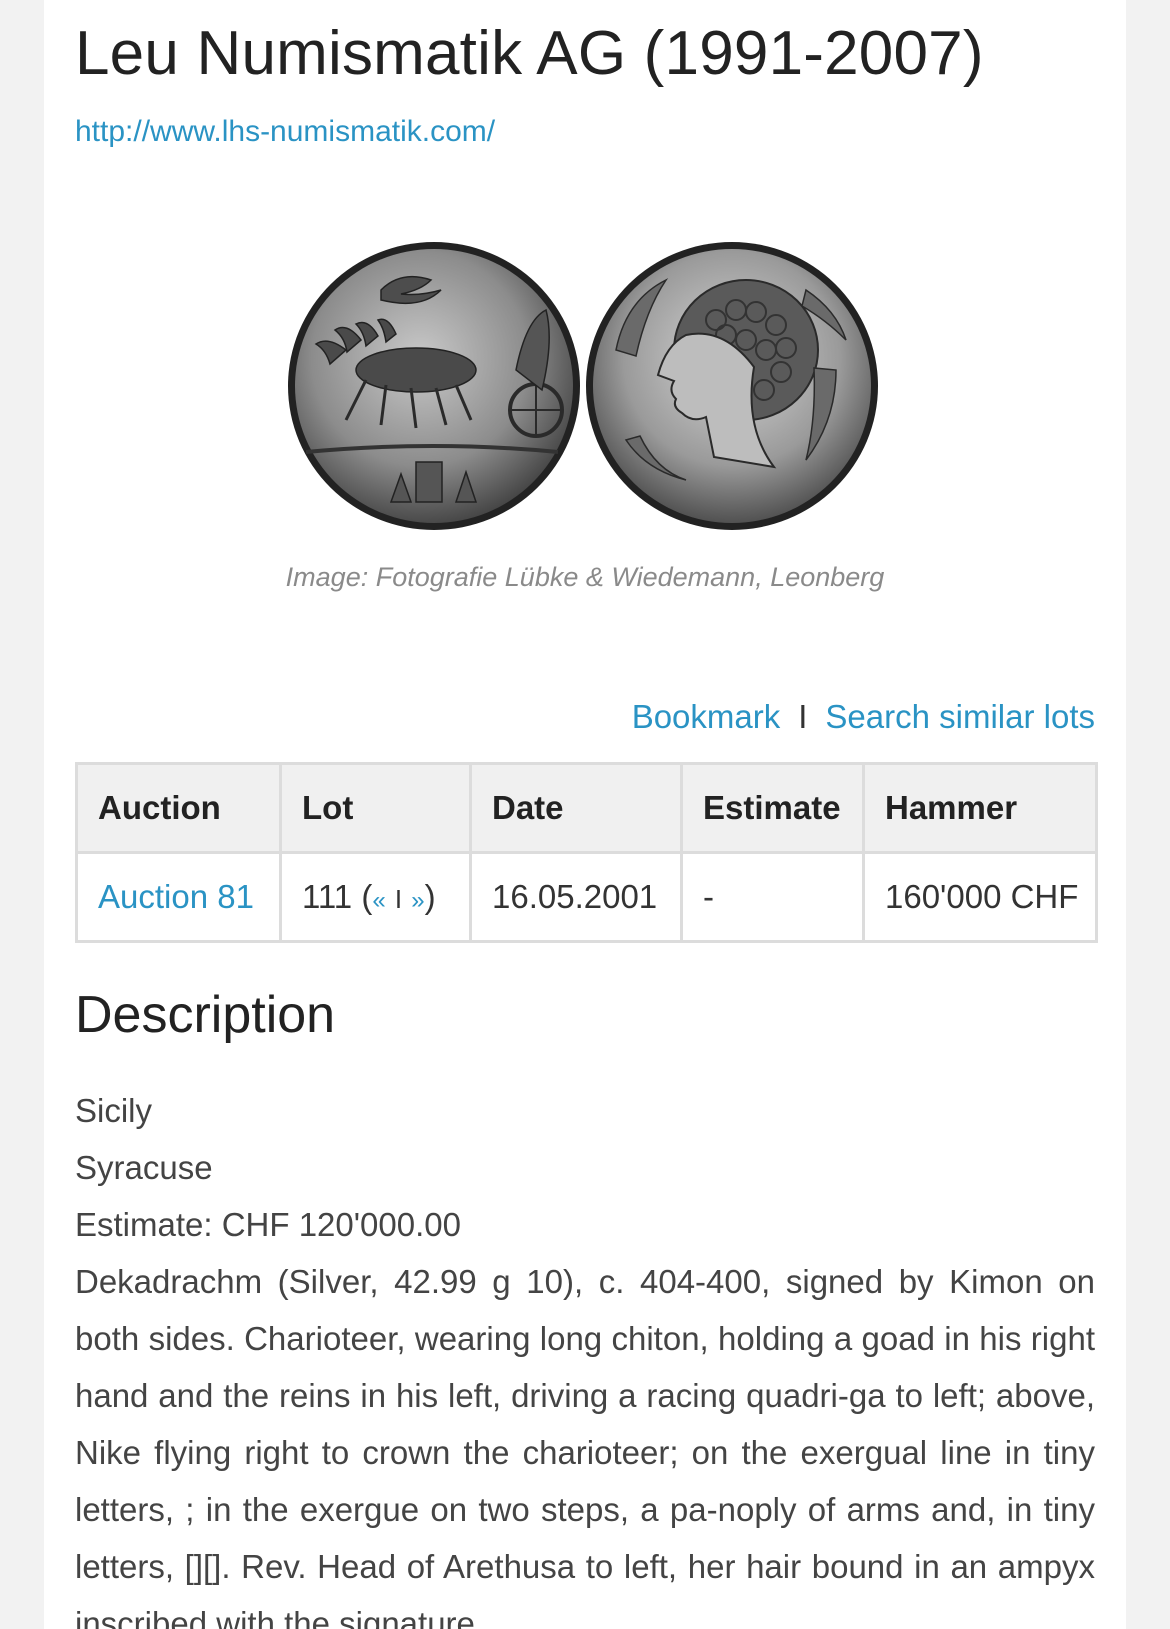 This screenshot has width=1170, height=1629. What do you see at coordinates (398, 899) in the screenshot?
I see `lot-nav-separator: I` at bounding box center [398, 899].